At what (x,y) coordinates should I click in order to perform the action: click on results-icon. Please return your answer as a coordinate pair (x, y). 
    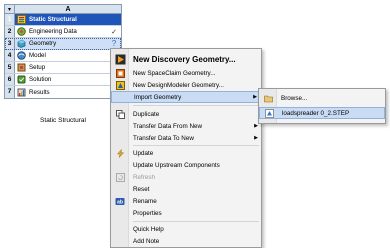
    Looking at the image, I should click on (21, 92).